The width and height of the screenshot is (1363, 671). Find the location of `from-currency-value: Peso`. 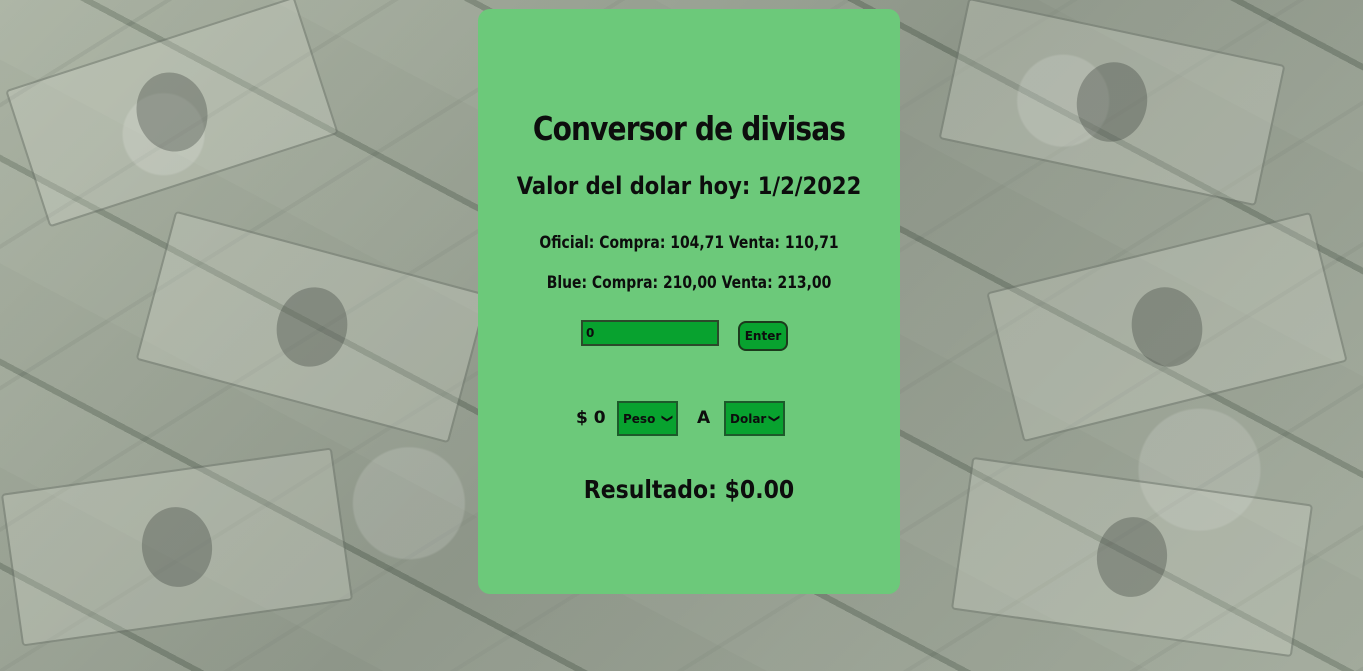

from-currency-value: Peso is located at coordinates (639, 418).